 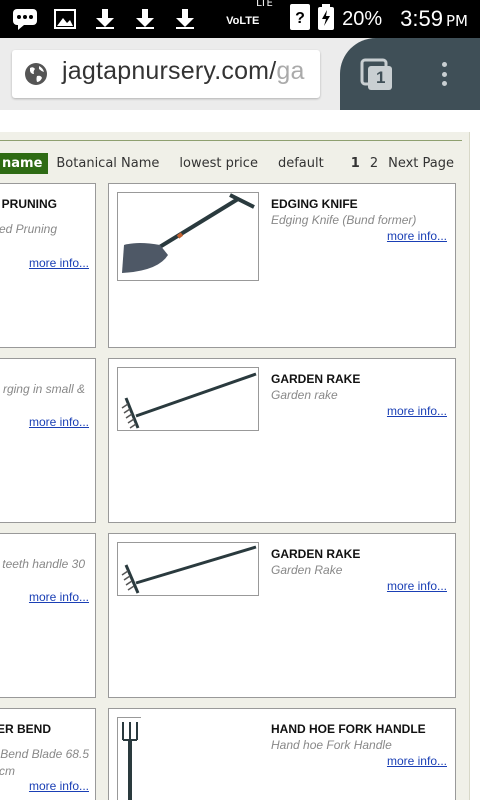 I want to click on volte-indicator: VoLTE LTE, so click(x=254, y=16).